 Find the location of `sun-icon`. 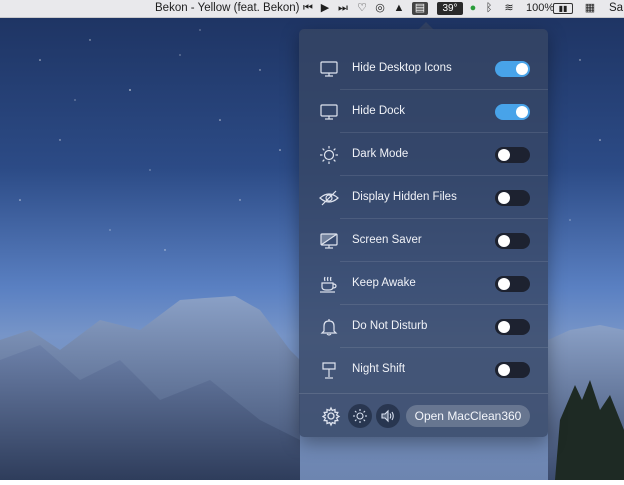

sun-icon is located at coordinates (329, 155).